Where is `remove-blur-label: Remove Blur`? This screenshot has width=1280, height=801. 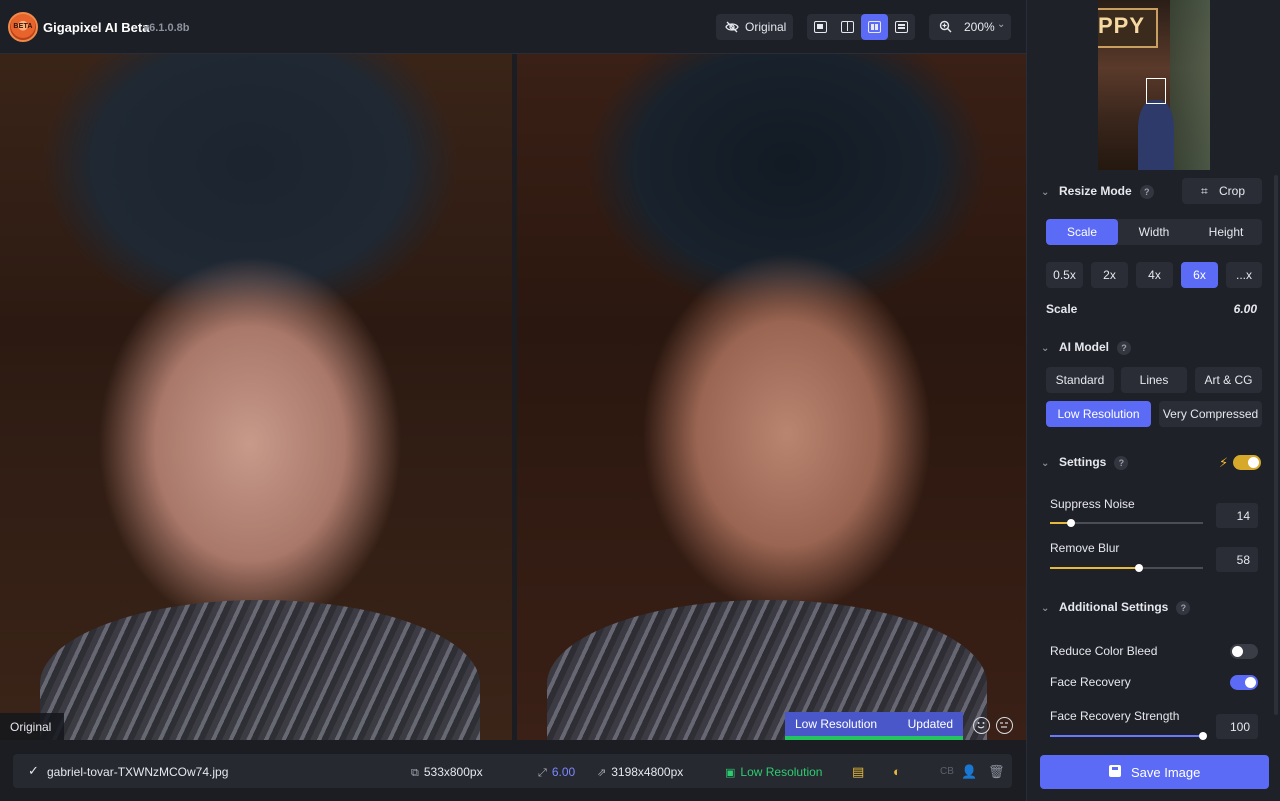 remove-blur-label: Remove Blur is located at coordinates (1085, 548).